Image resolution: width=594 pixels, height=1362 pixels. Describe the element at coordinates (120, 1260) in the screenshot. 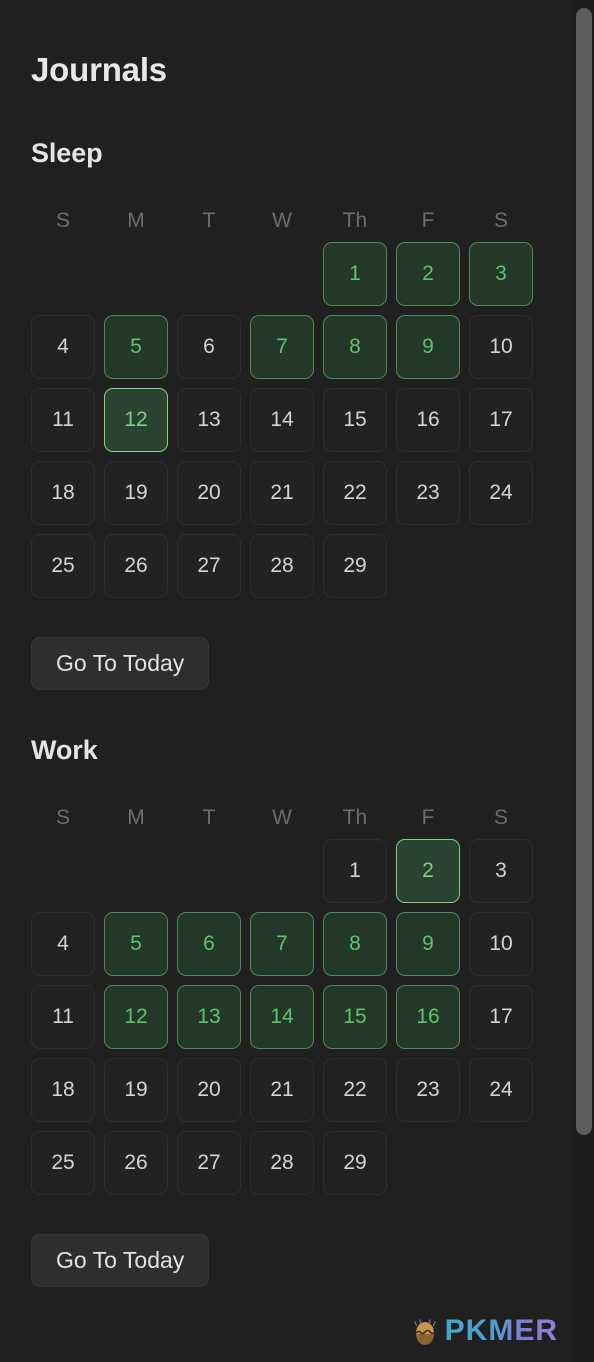

I see `go-to-today-button-work: Go To Today` at that location.